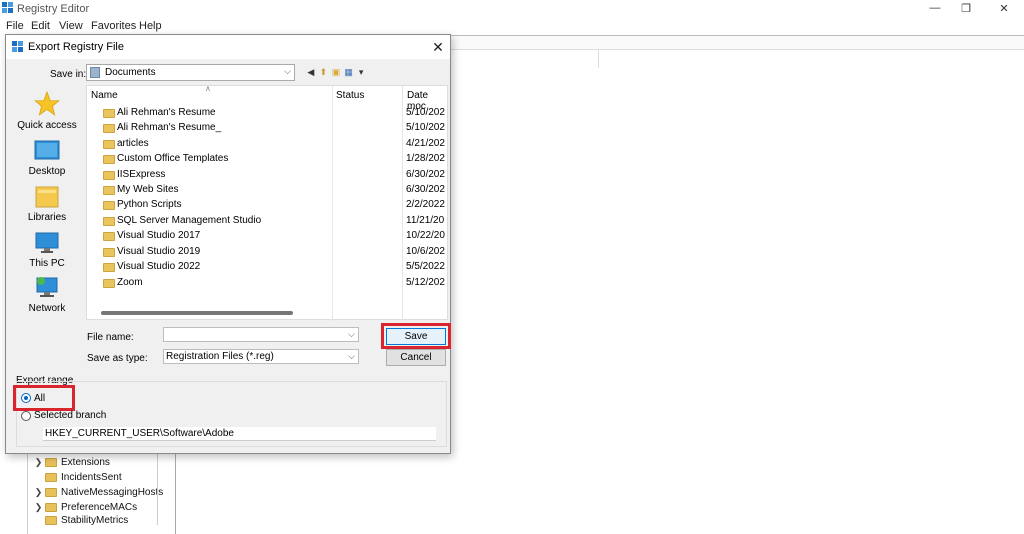  I want to click on file-date: 10/6/202, so click(425, 251).